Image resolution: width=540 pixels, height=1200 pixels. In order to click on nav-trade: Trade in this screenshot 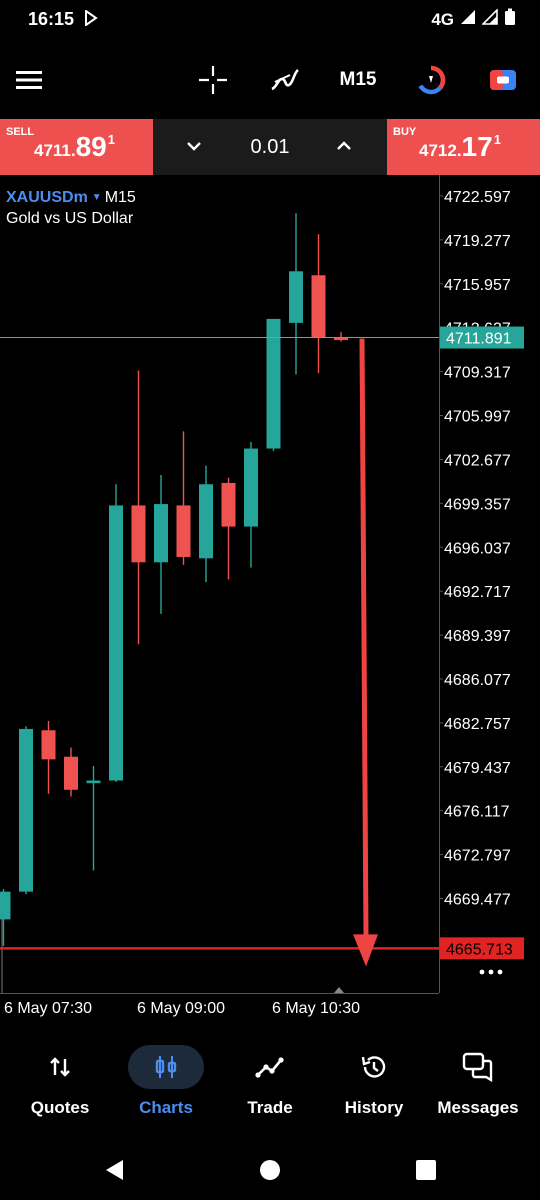, I will do `click(270, 1085)`.